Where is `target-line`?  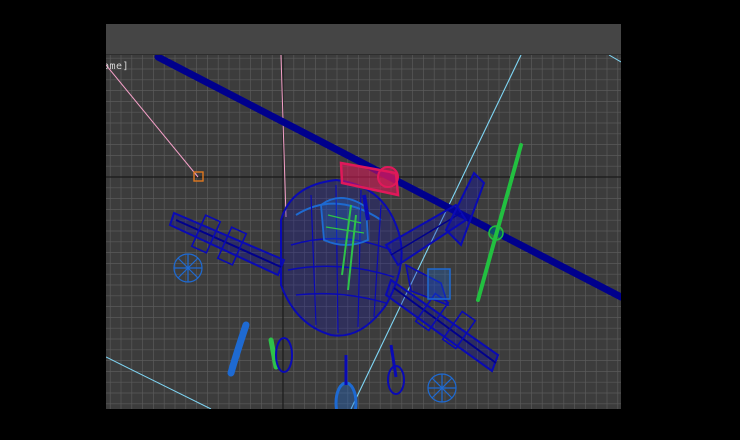 target-line is located at coordinates (152, 121).